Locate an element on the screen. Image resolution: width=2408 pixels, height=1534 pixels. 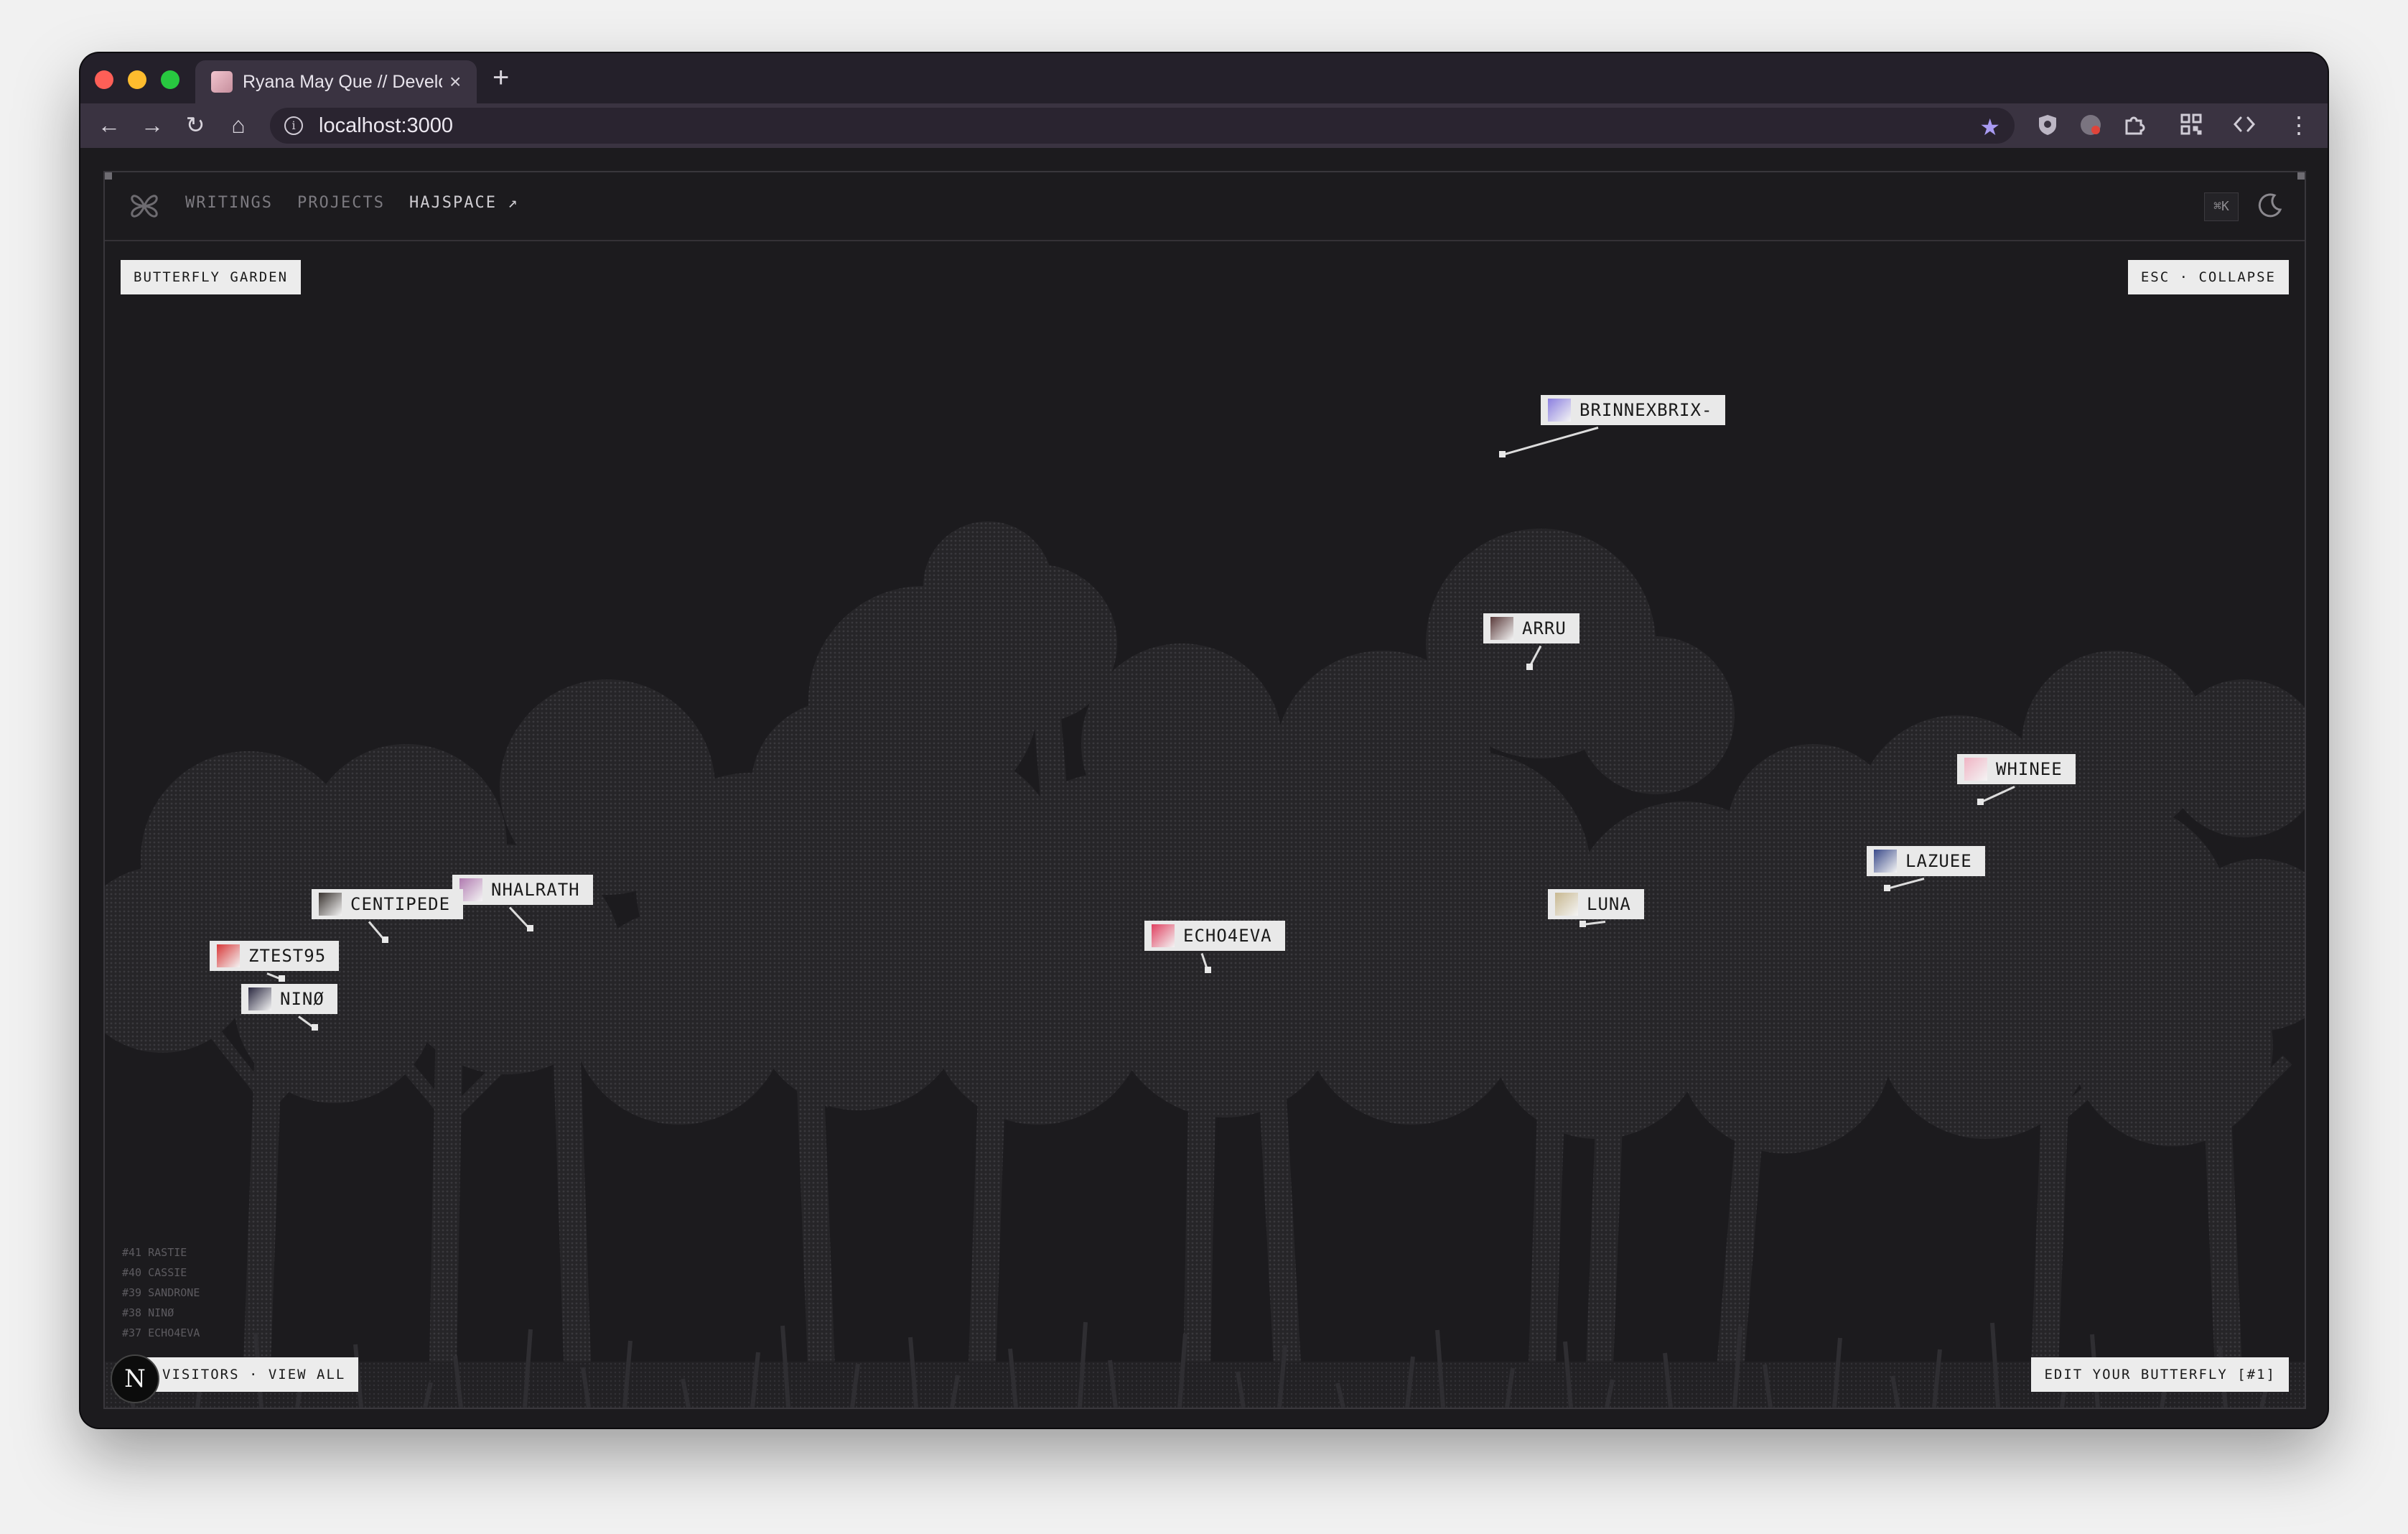
puzzle-extensions-icon is located at coordinates (2133, 127).